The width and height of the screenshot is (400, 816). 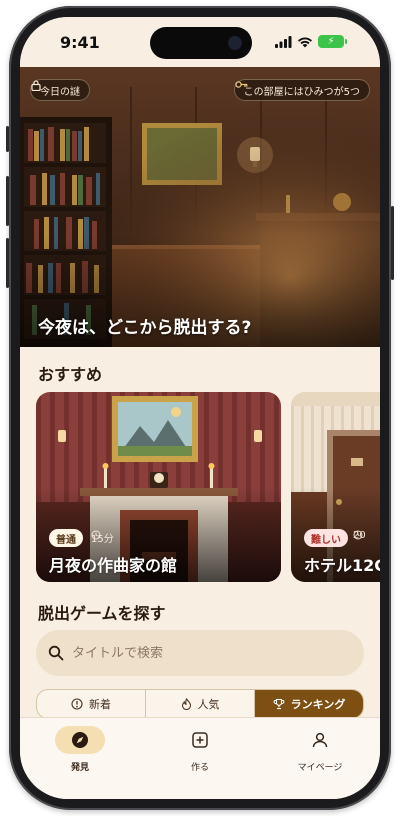 I want to click on nav-mypage-label: マイページ, so click(x=320, y=768).